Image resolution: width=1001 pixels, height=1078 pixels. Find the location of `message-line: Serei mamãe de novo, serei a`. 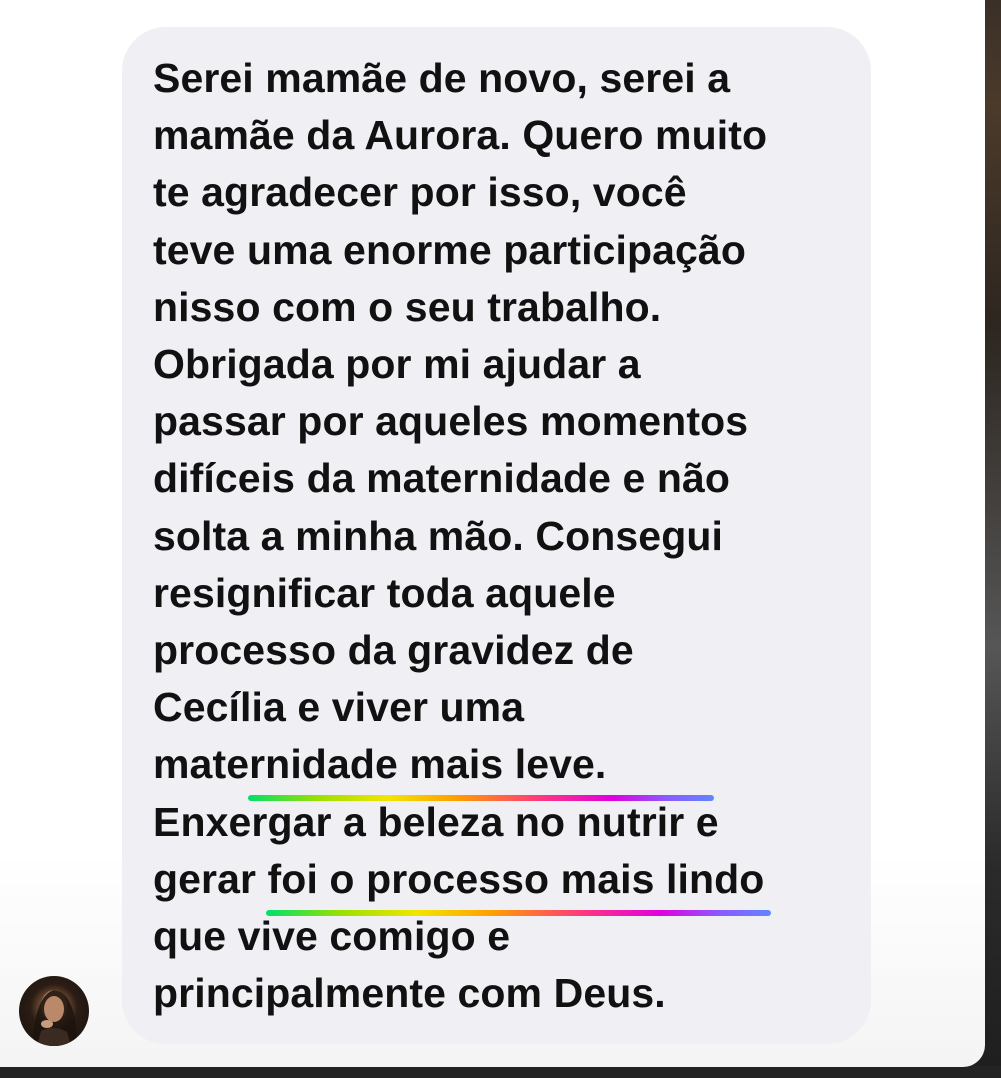

message-line: Serei mamãe de novo, serei a is located at coordinates (442, 78).